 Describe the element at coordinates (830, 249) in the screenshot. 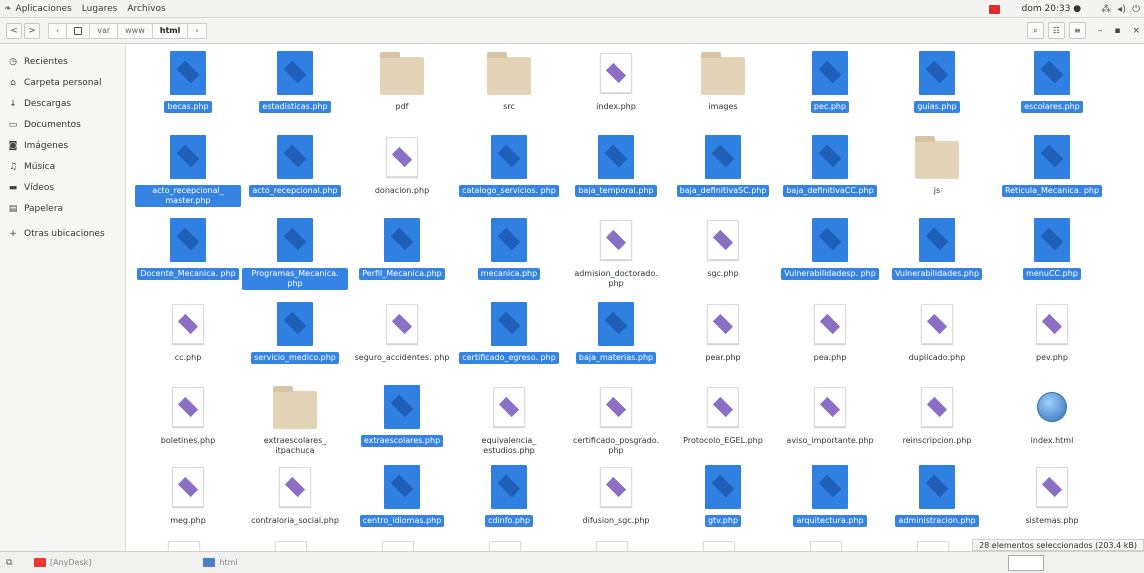

I see `file-item: Vulnerabilidadesp. php` at that location.